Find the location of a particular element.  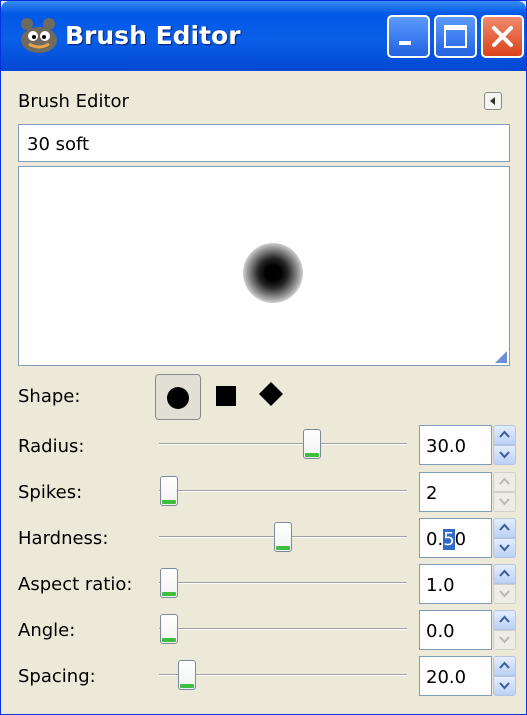

editor-header-label: Brush Editor is located at coordinates (73, 101).